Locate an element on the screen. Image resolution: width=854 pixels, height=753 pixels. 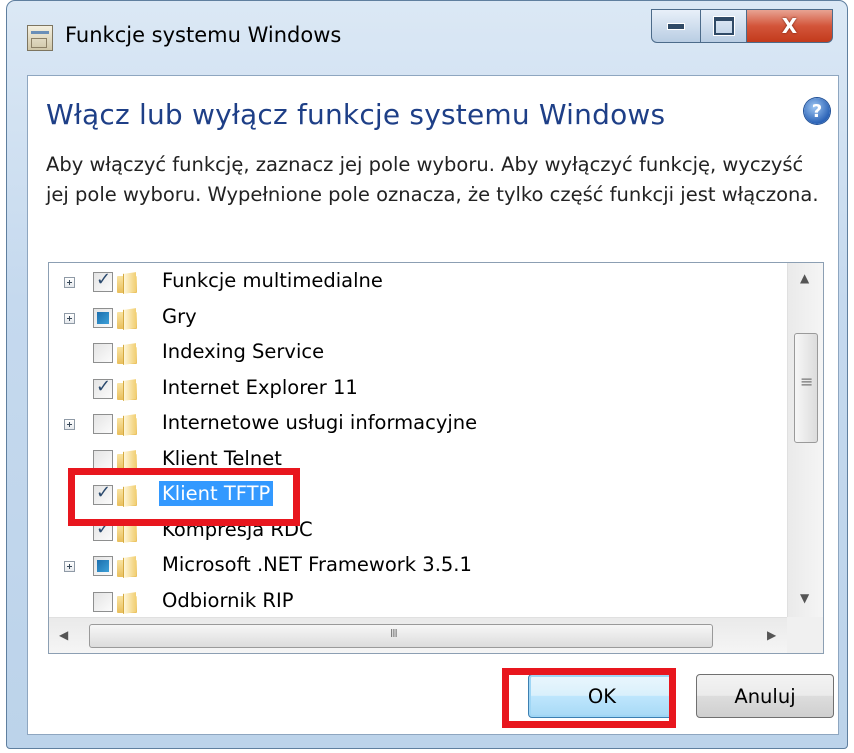
annotation-highlight-klient-tftp is located at coordinates (184, 497).